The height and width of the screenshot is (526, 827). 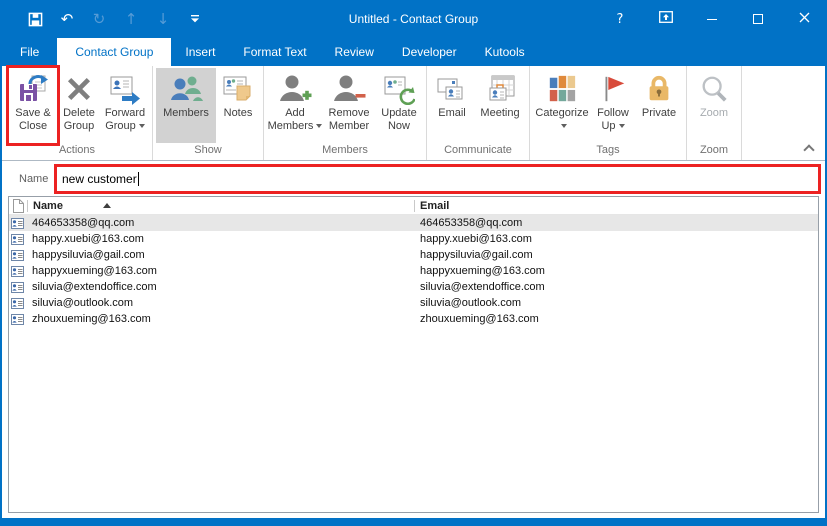 What do you see at coordinates (613, 119) in the screenshot?
I see `follow-up-label: Follow Up` at bounding box center [613, 119].